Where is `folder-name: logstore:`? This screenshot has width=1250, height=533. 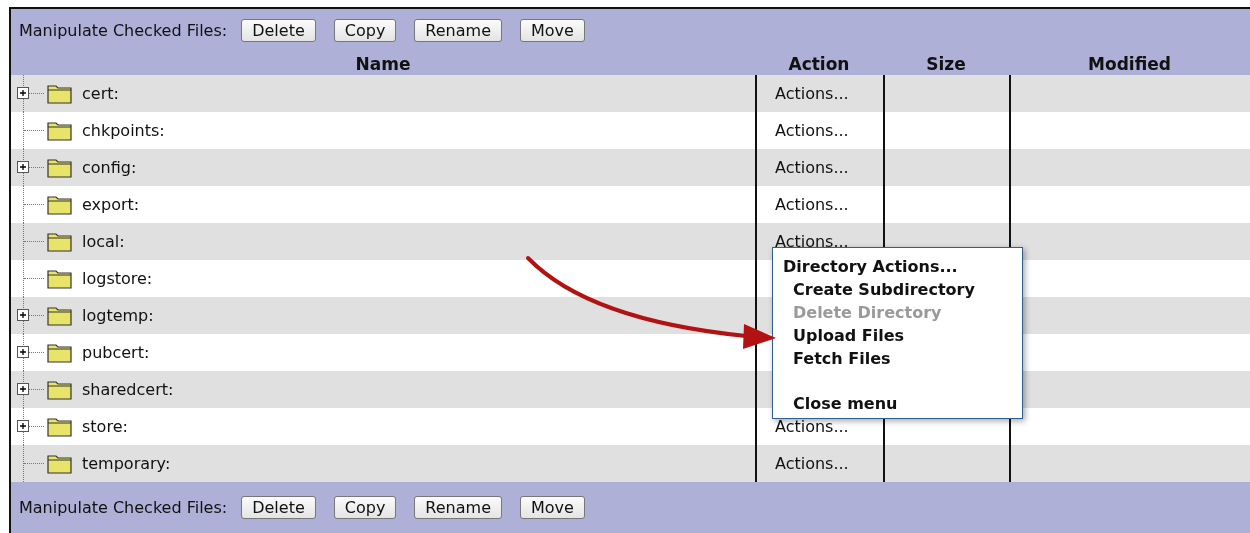
folder-name: logstore: is located at coordinates (117, 278).